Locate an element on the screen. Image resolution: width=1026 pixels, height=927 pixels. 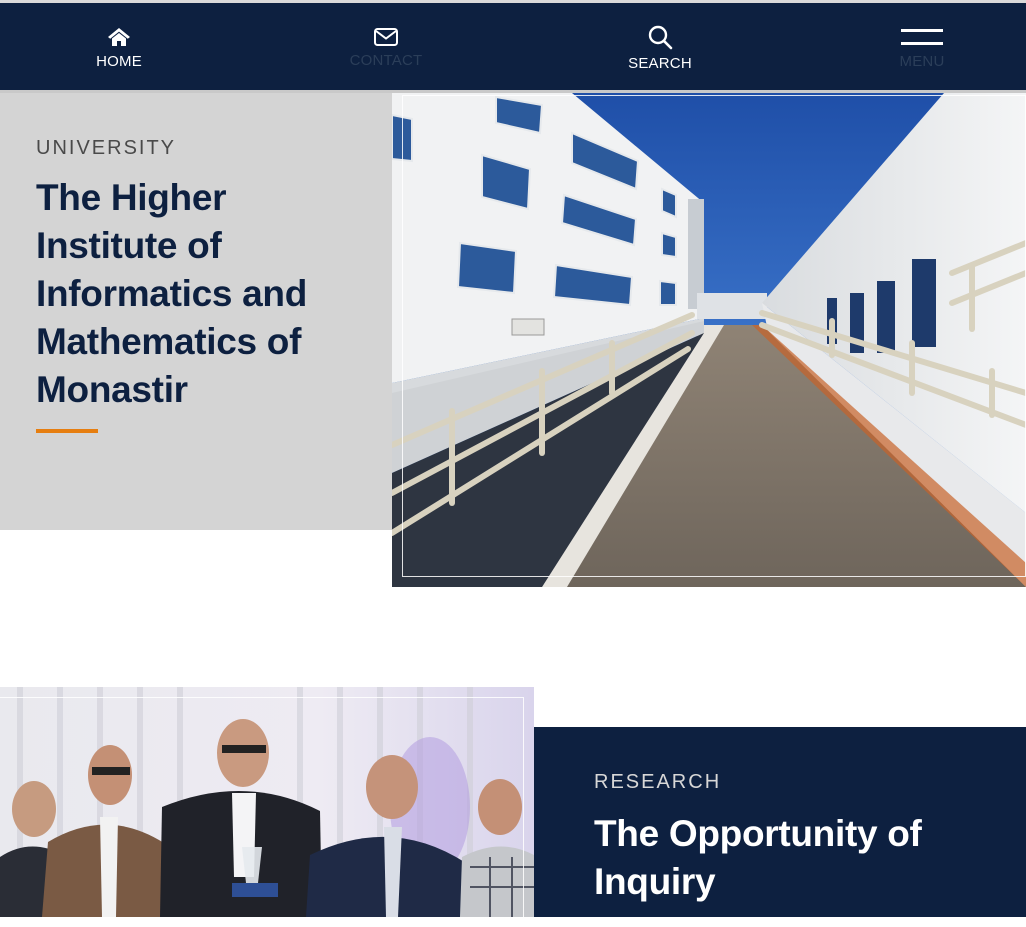
nav-home-button: HOME is located at coordinates (119, 48).